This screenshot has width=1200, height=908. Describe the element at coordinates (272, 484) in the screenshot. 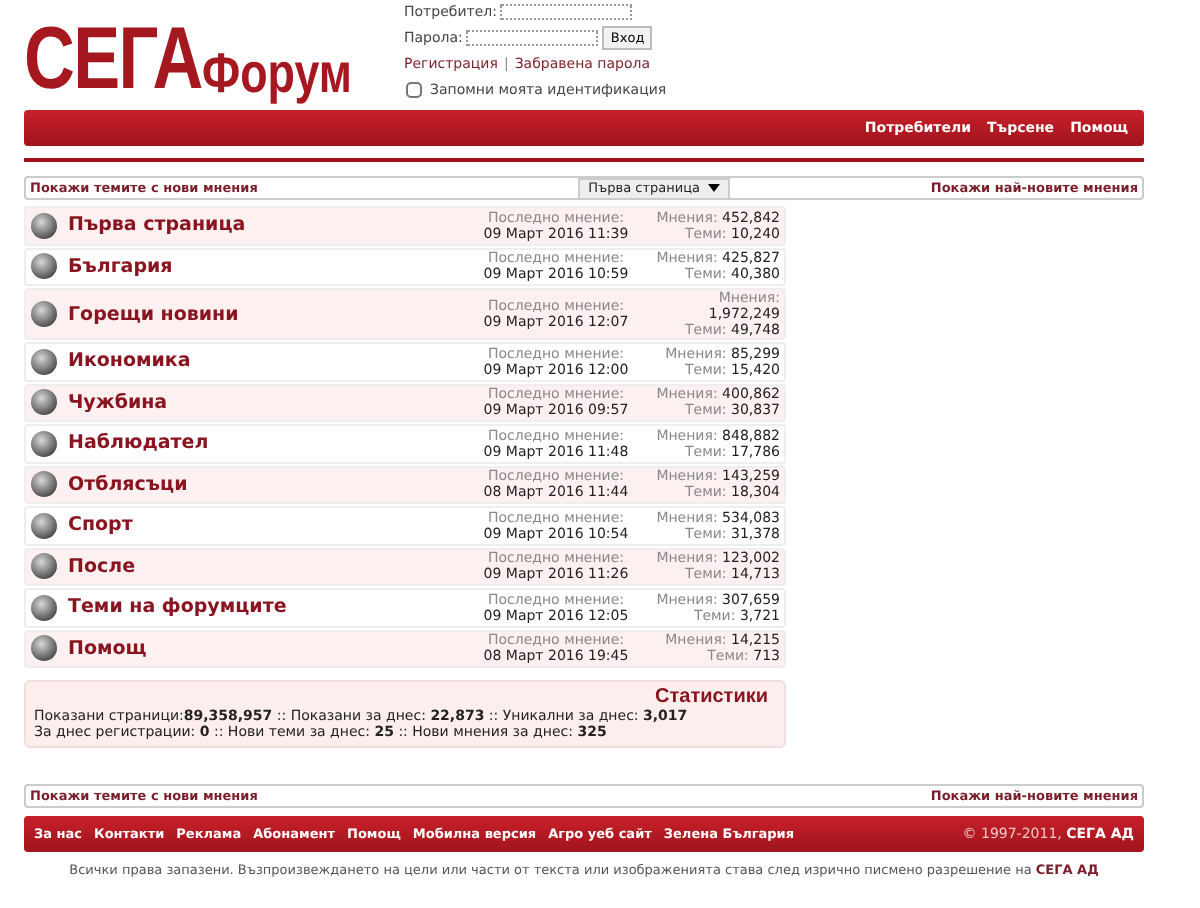

I see `forum-title-link: Отблясъци` at that location.